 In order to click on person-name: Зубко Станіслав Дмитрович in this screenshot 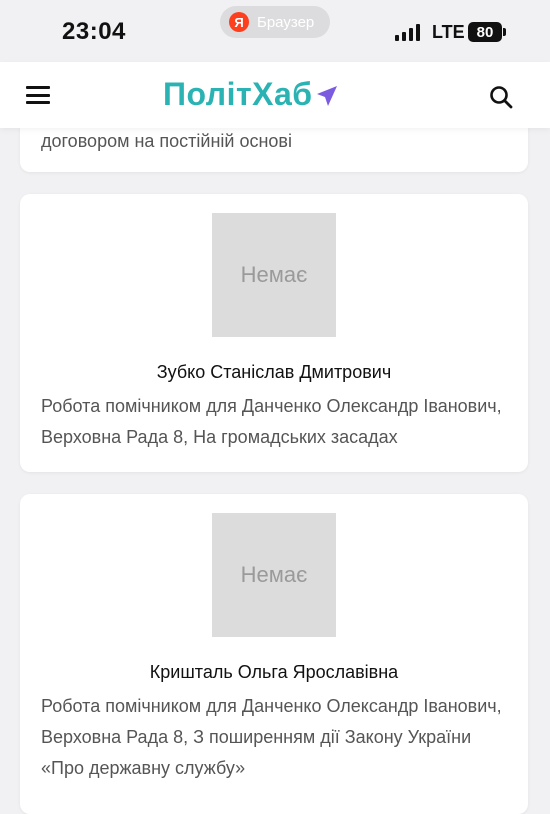, I will do `click(274, 372)`.